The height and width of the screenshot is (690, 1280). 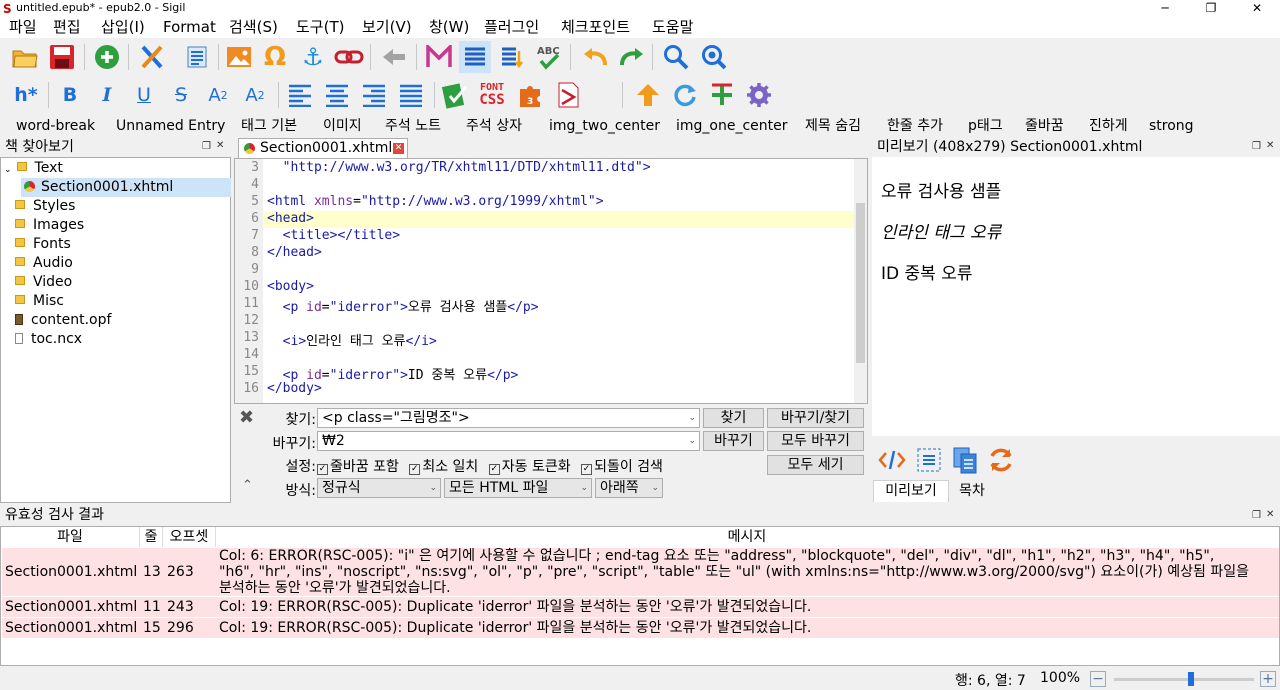 What do you see at coordinates (713, 57) in the screenshot?
I see `search-replace-icon` at bounding box center [713, 57].